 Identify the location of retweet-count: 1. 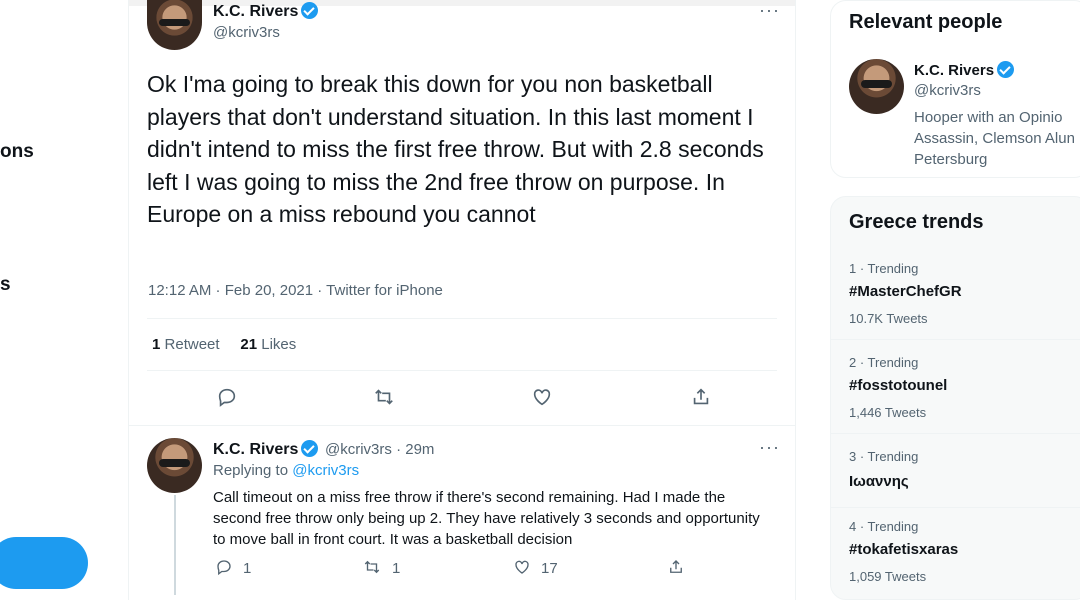
(156, 344).